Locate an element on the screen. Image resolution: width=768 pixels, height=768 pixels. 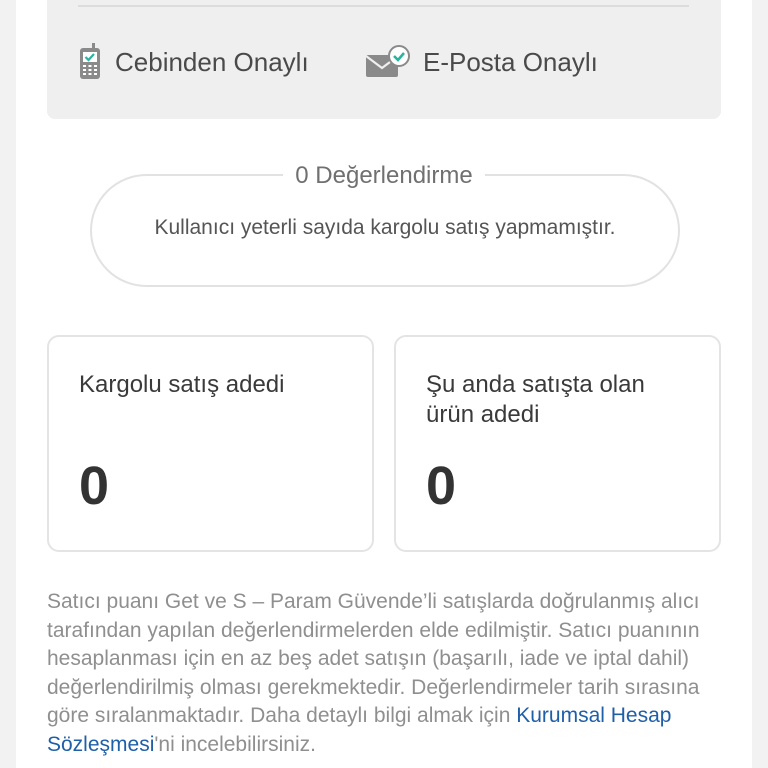
shipped-sales-label: Kargolu satış adedi is located at coordinates (182, 384).